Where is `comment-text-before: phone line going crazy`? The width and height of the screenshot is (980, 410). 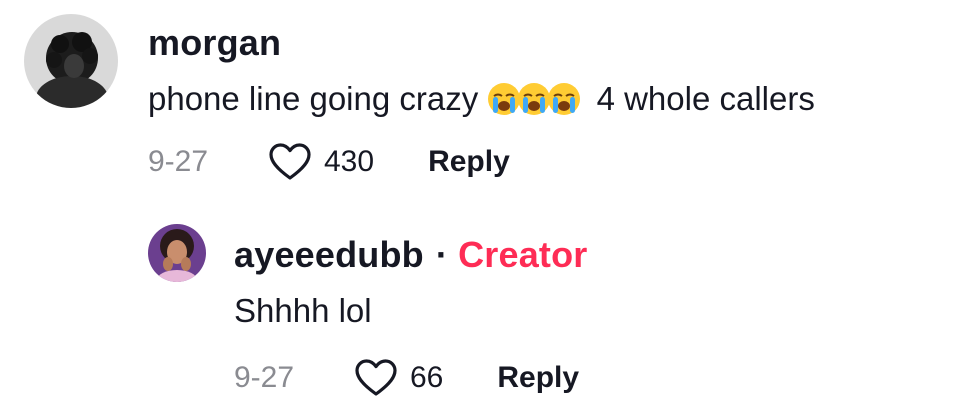 comment-text-before: phone line going crazy is located at coordinates (313, 98).